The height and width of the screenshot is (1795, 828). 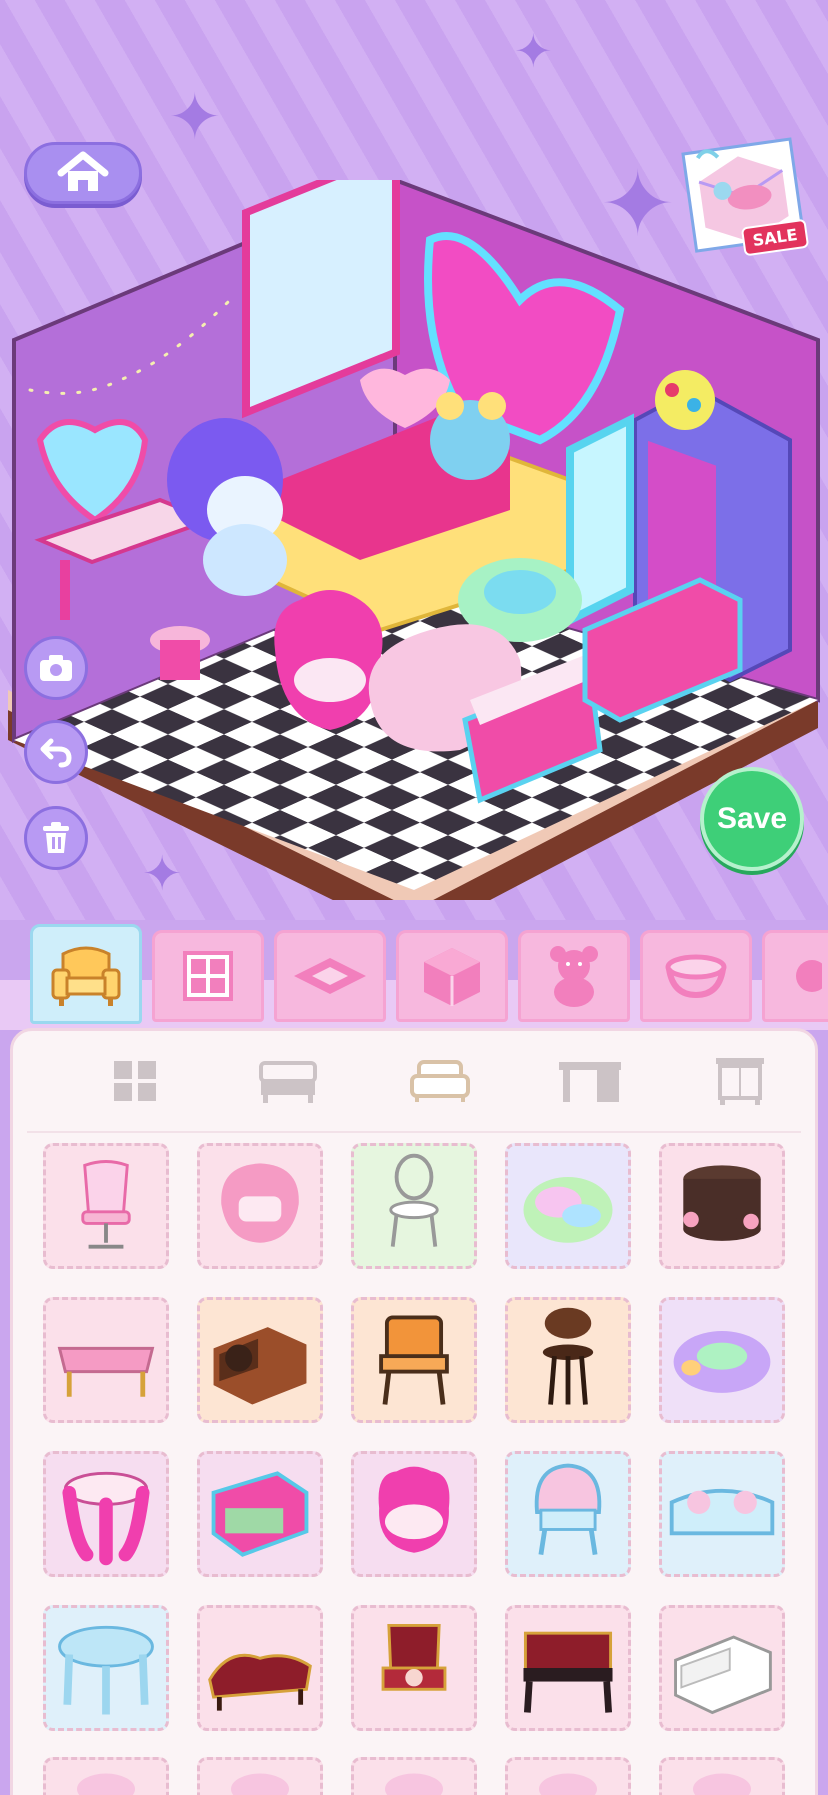 I want to click on item-storage-bench, so click(x=260, y=1514).